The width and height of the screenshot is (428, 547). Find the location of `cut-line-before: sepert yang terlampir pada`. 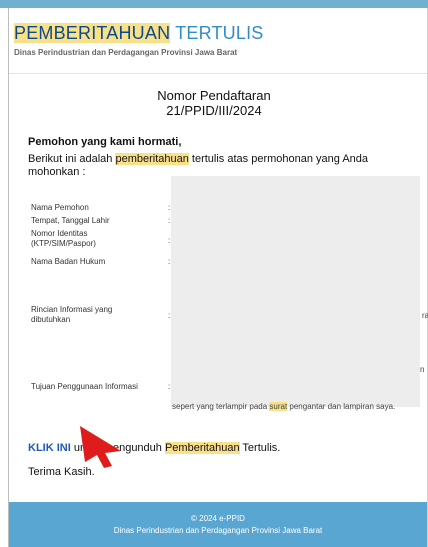

cut-line-before: sepert yang terlampir pada is located at coordinates (221, 406).